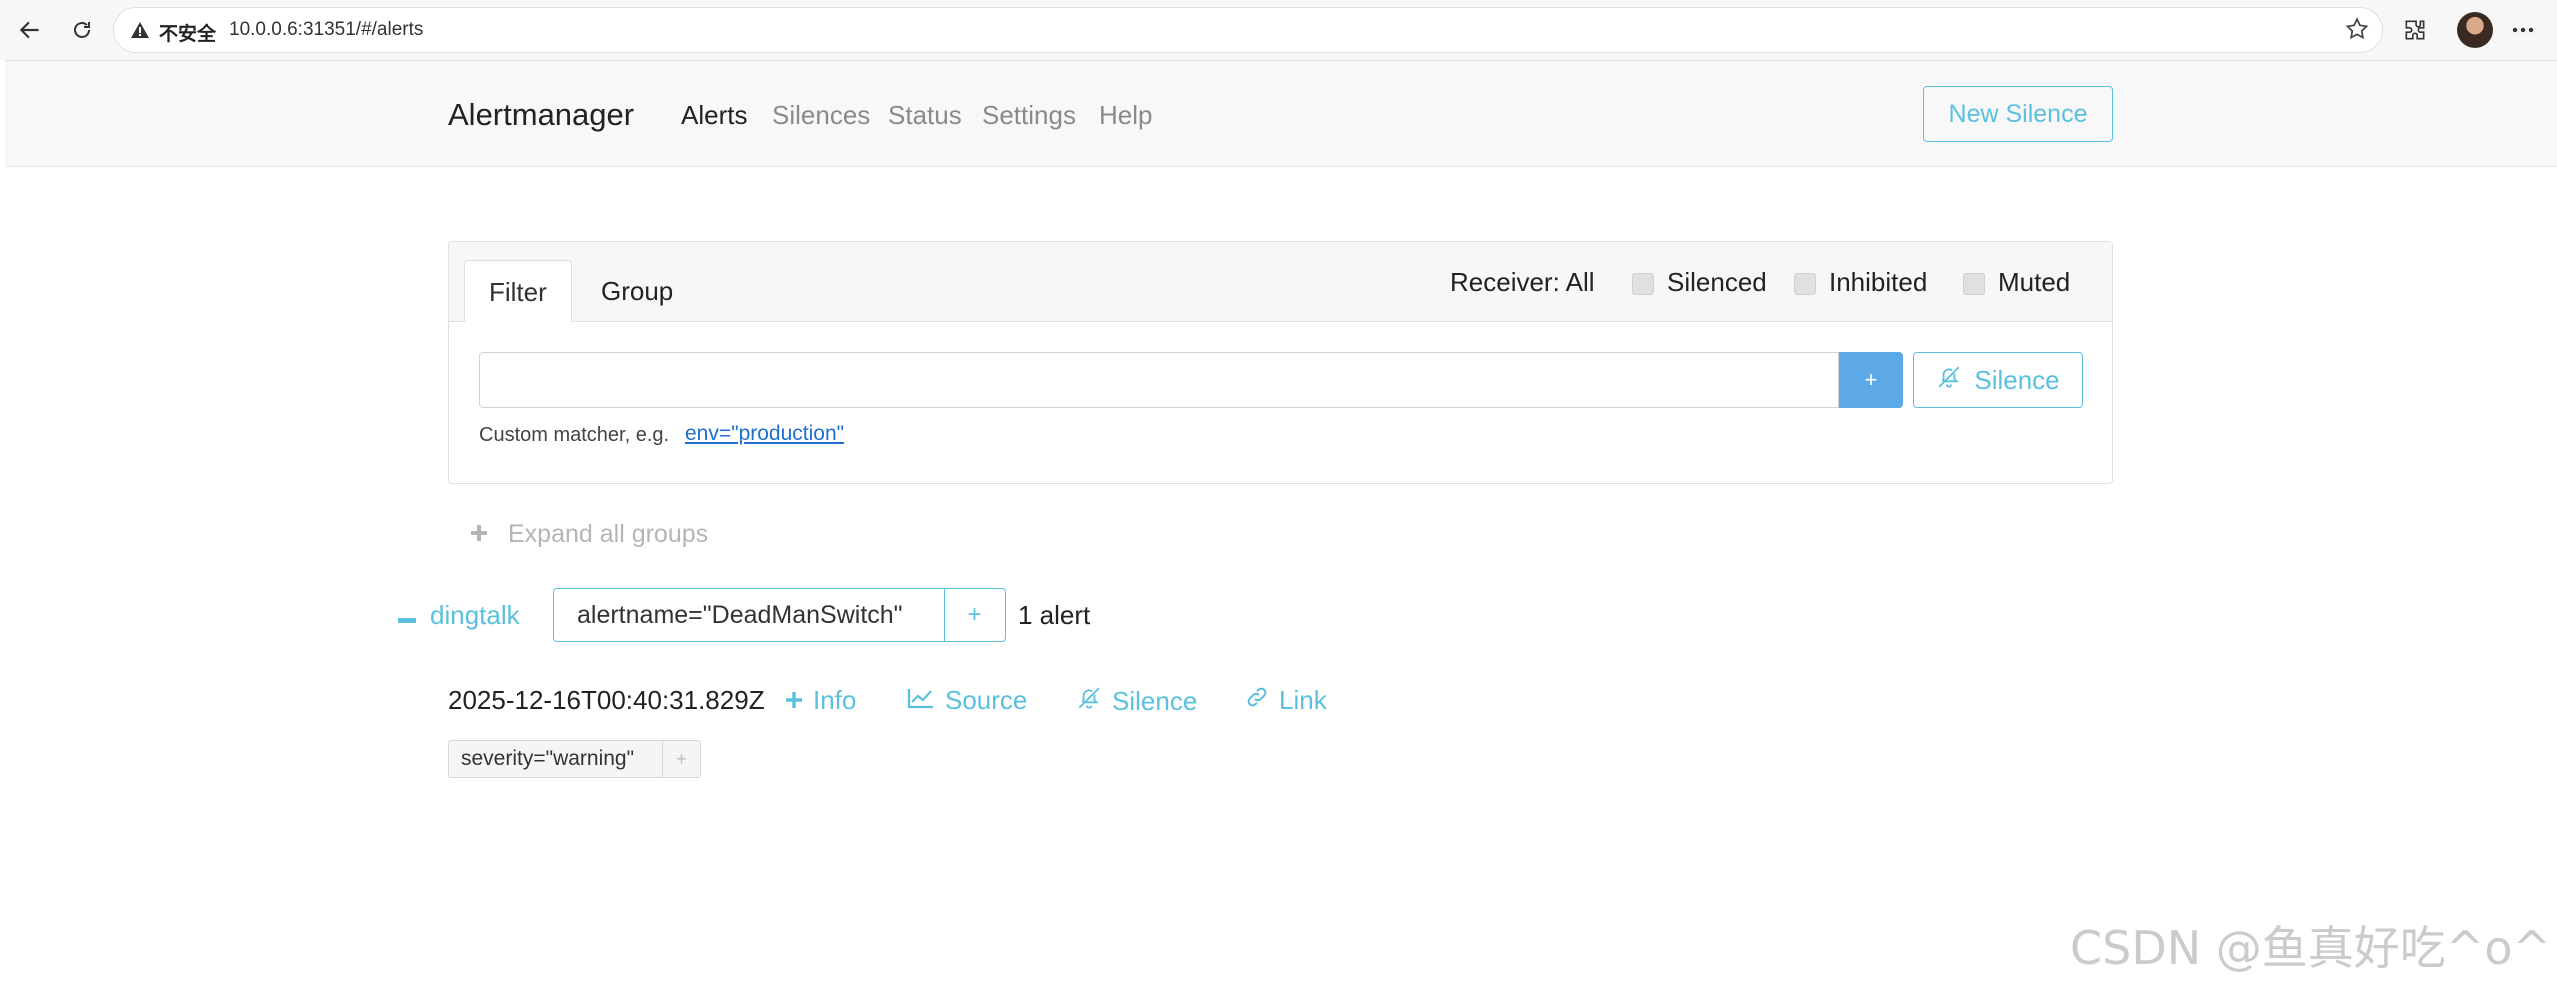 The width and height of the screenshot is (2557, 987). What do you see at coordinates (2523, 30) in the screenshot?
I see `more-menu-icon` at bounding box center [2523, 30].